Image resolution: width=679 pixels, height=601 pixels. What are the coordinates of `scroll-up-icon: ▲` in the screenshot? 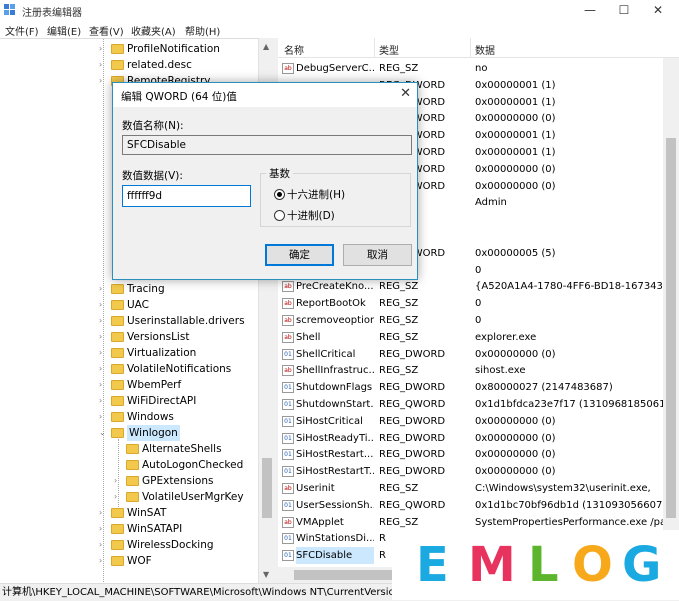 It's located at (266, 46).